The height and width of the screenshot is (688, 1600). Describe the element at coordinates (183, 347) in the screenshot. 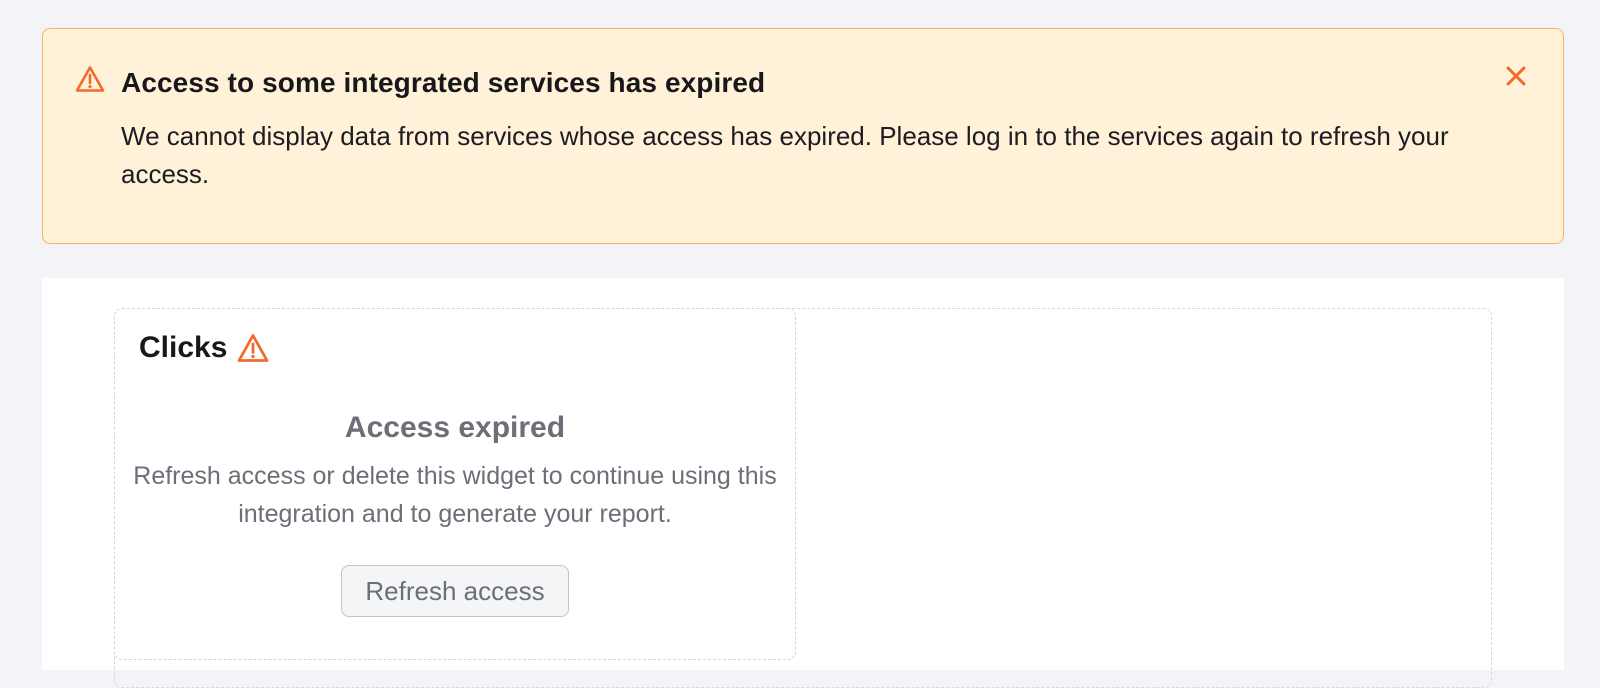

I see `widget-title: Clicks` at that location.